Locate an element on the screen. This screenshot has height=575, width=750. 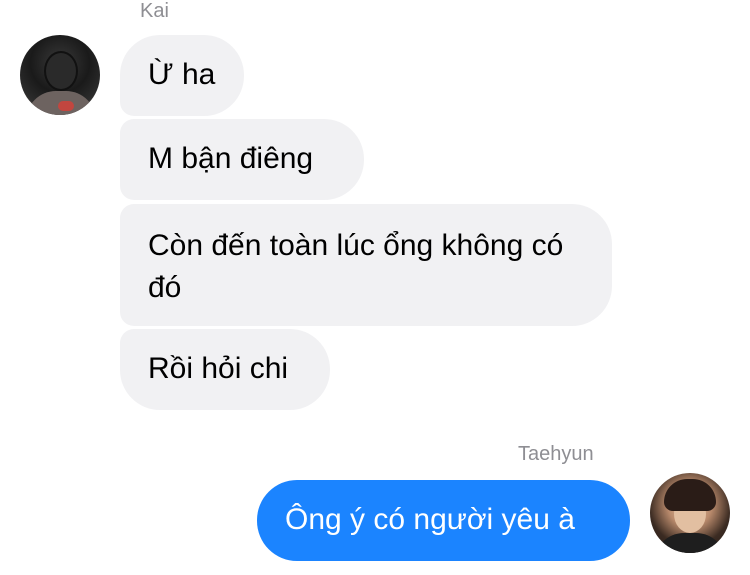
message-bubble-incoming: Ừ ha is located at coordinates (182, 75).